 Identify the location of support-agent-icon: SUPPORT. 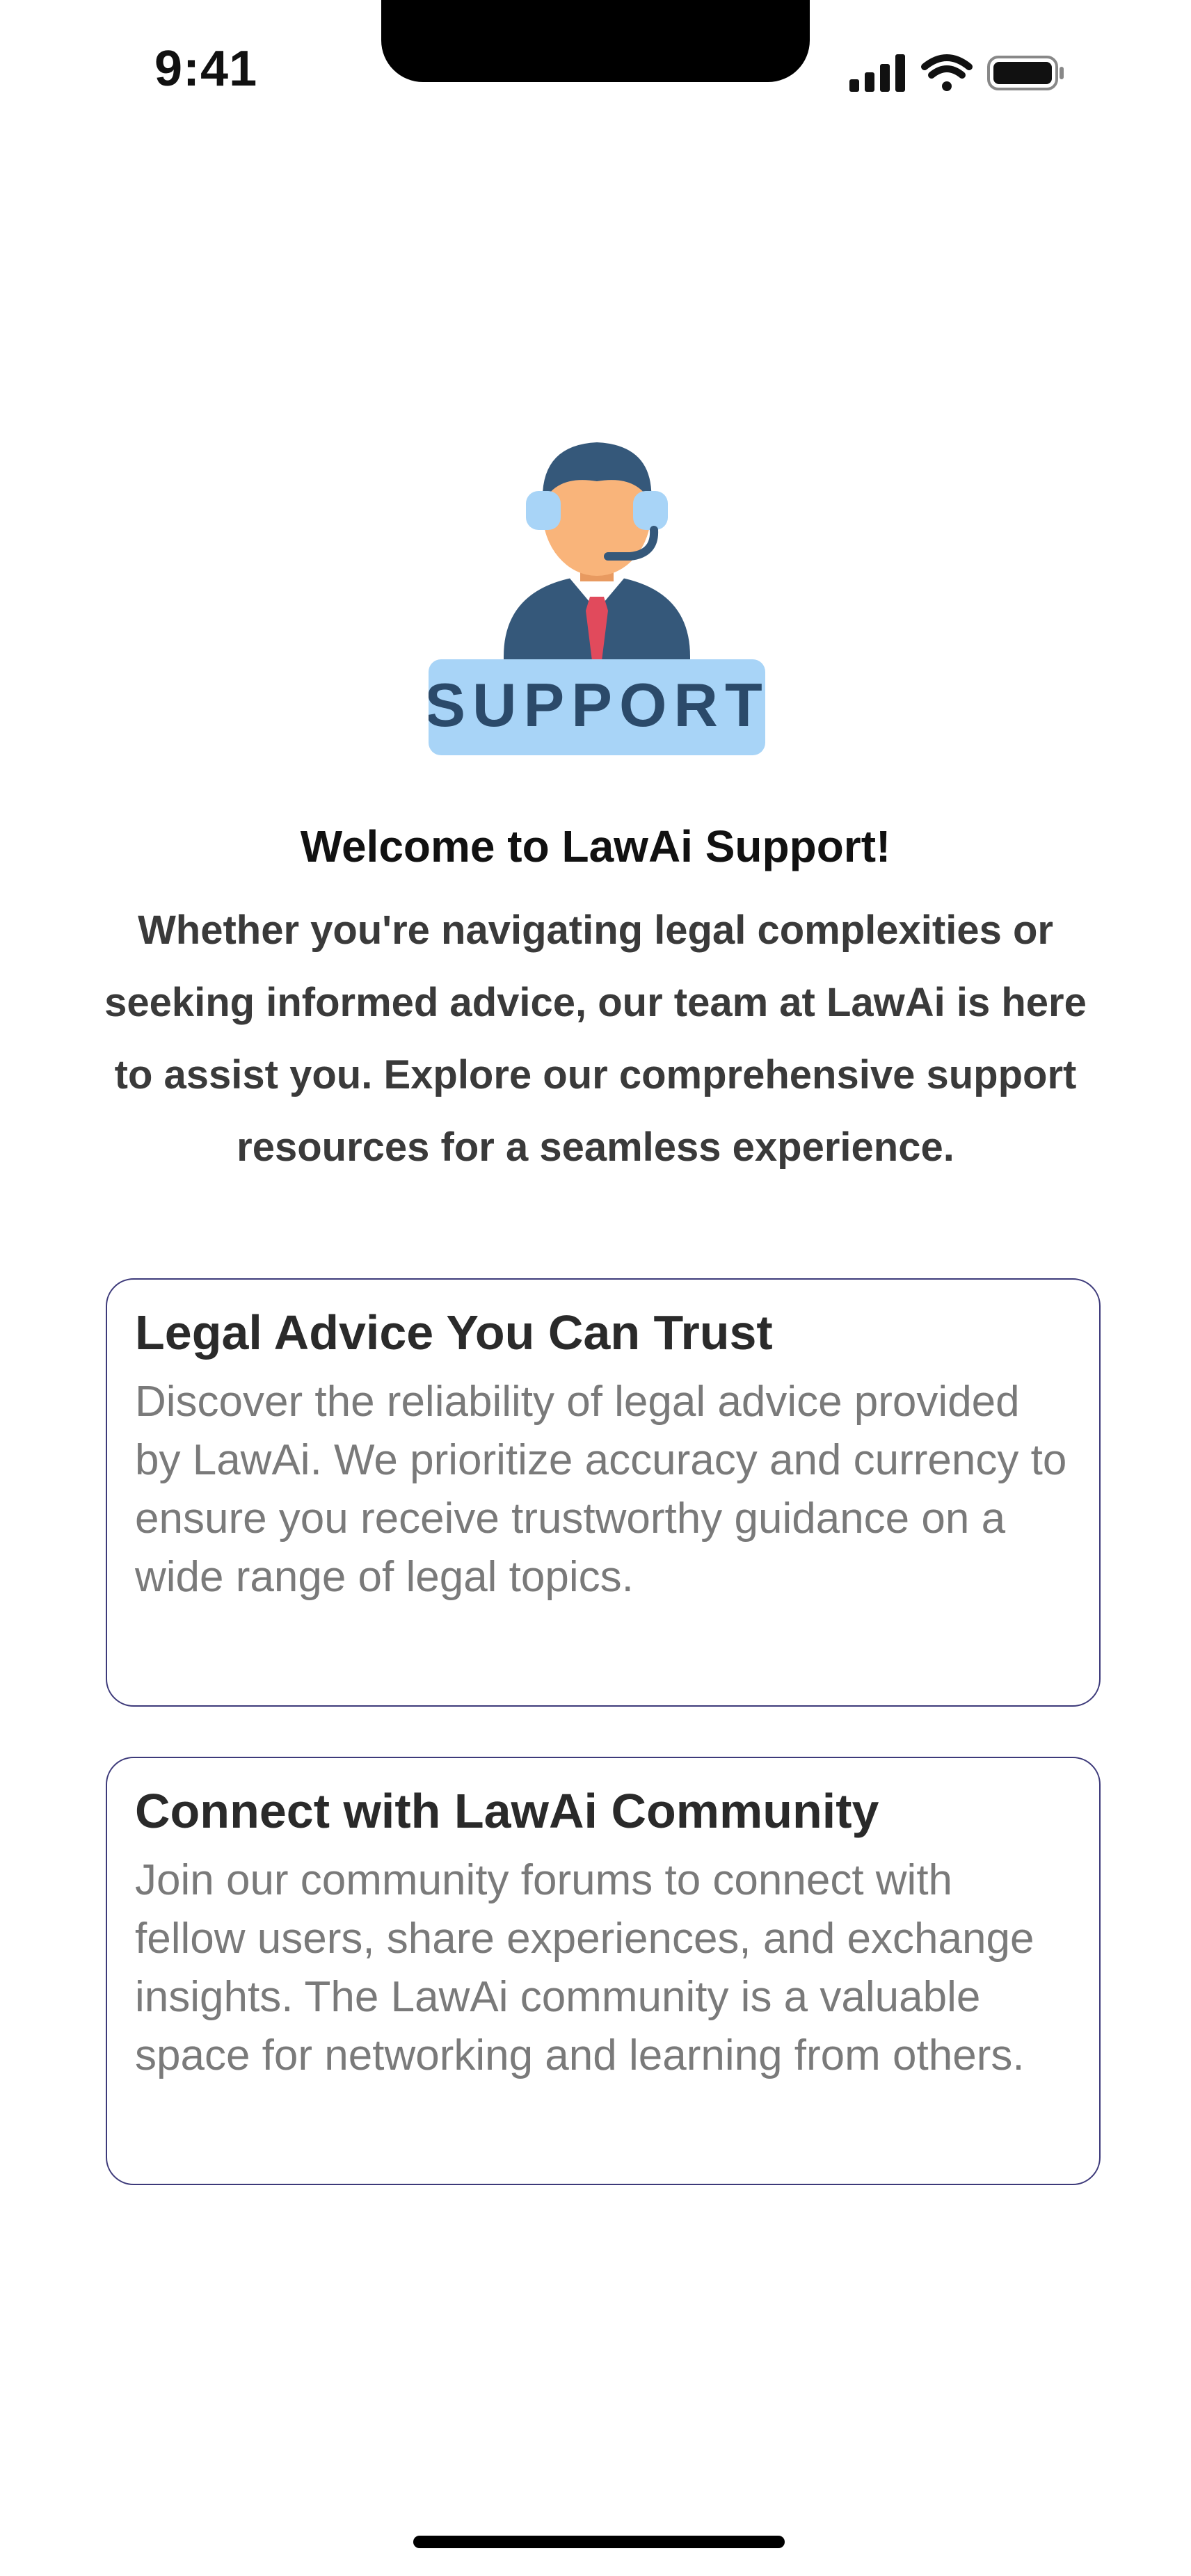
(594, 598).